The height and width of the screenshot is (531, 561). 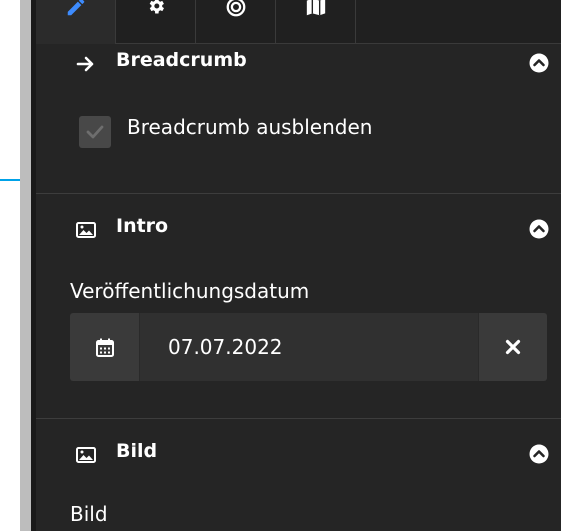 What do you see at coordinates (156, 22) in the screenshot?
I see `tab-settings` at bounding box center [156, 22].